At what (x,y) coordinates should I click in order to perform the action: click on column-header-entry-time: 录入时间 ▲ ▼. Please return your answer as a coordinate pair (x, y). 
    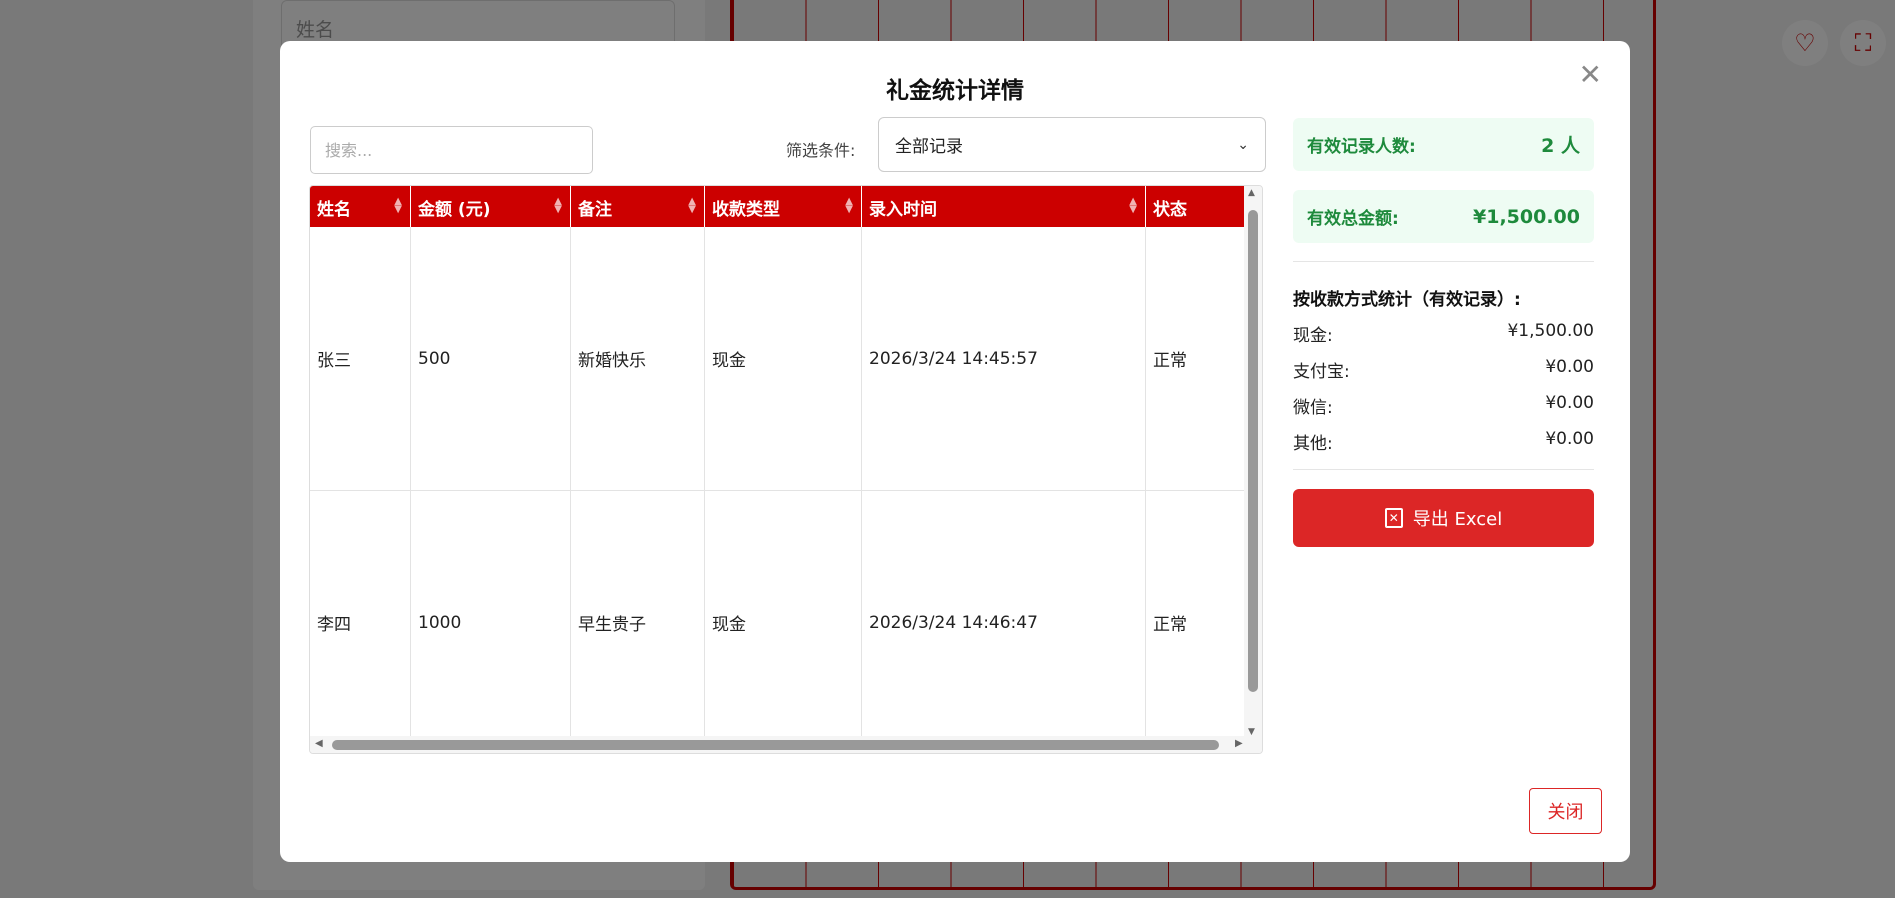
    Looking at the image, I should click on (1004, 206).